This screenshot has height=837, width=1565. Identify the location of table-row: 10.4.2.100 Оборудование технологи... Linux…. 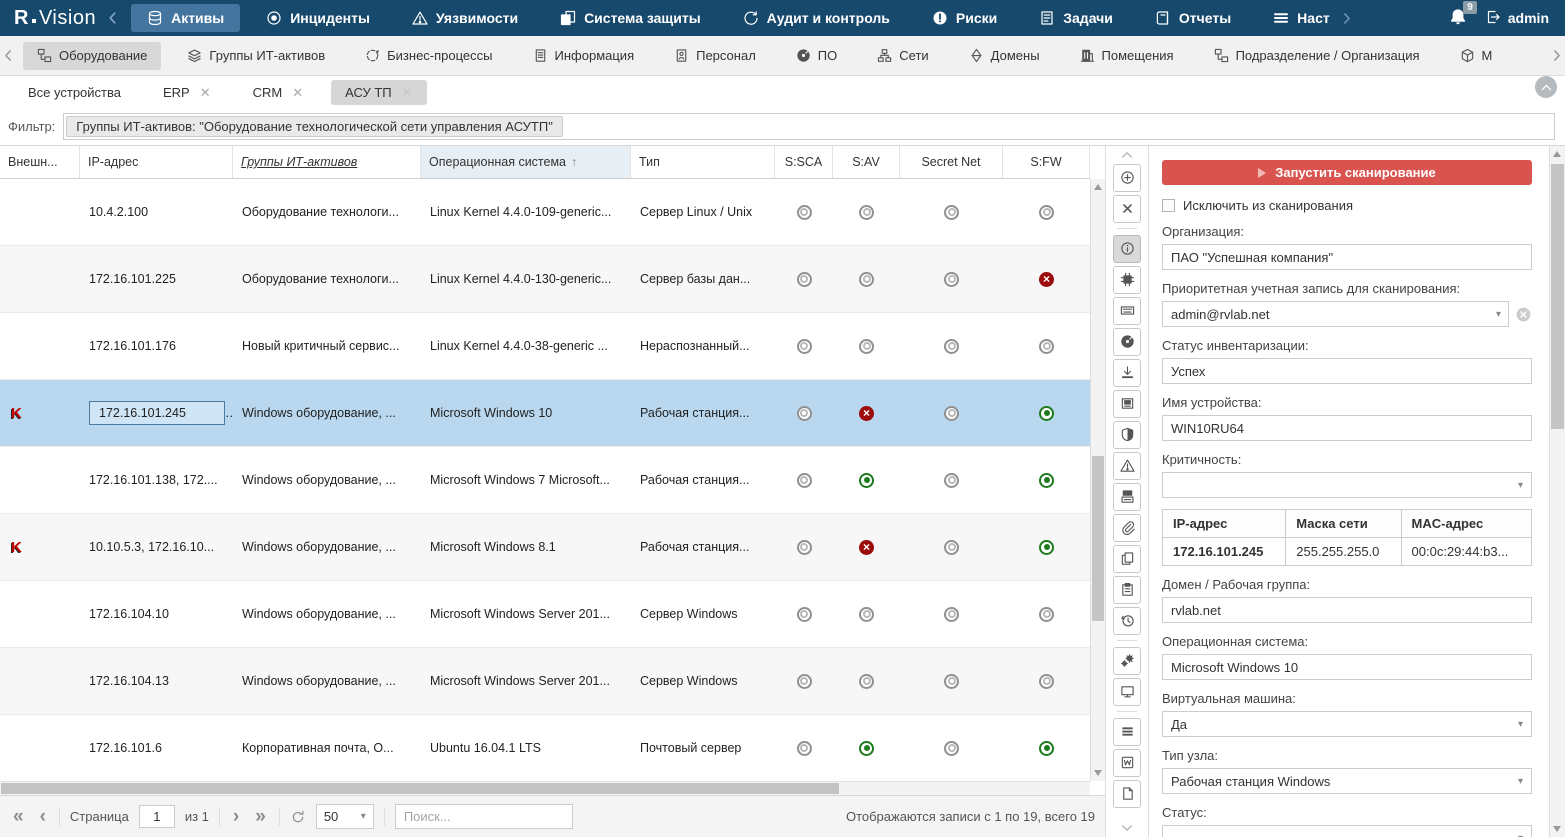
(545, 212).